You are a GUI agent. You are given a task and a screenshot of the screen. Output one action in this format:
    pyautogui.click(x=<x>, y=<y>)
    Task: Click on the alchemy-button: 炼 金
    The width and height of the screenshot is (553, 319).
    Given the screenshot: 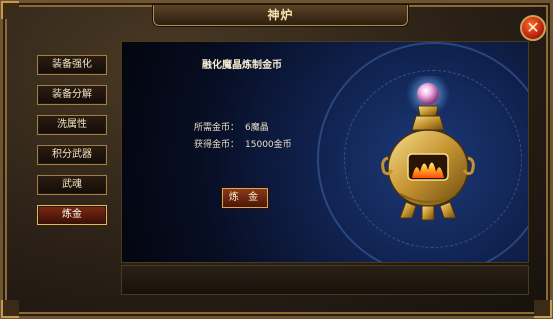 What is the action you would take?
    pyautogui.click(x=245, y=198)
    